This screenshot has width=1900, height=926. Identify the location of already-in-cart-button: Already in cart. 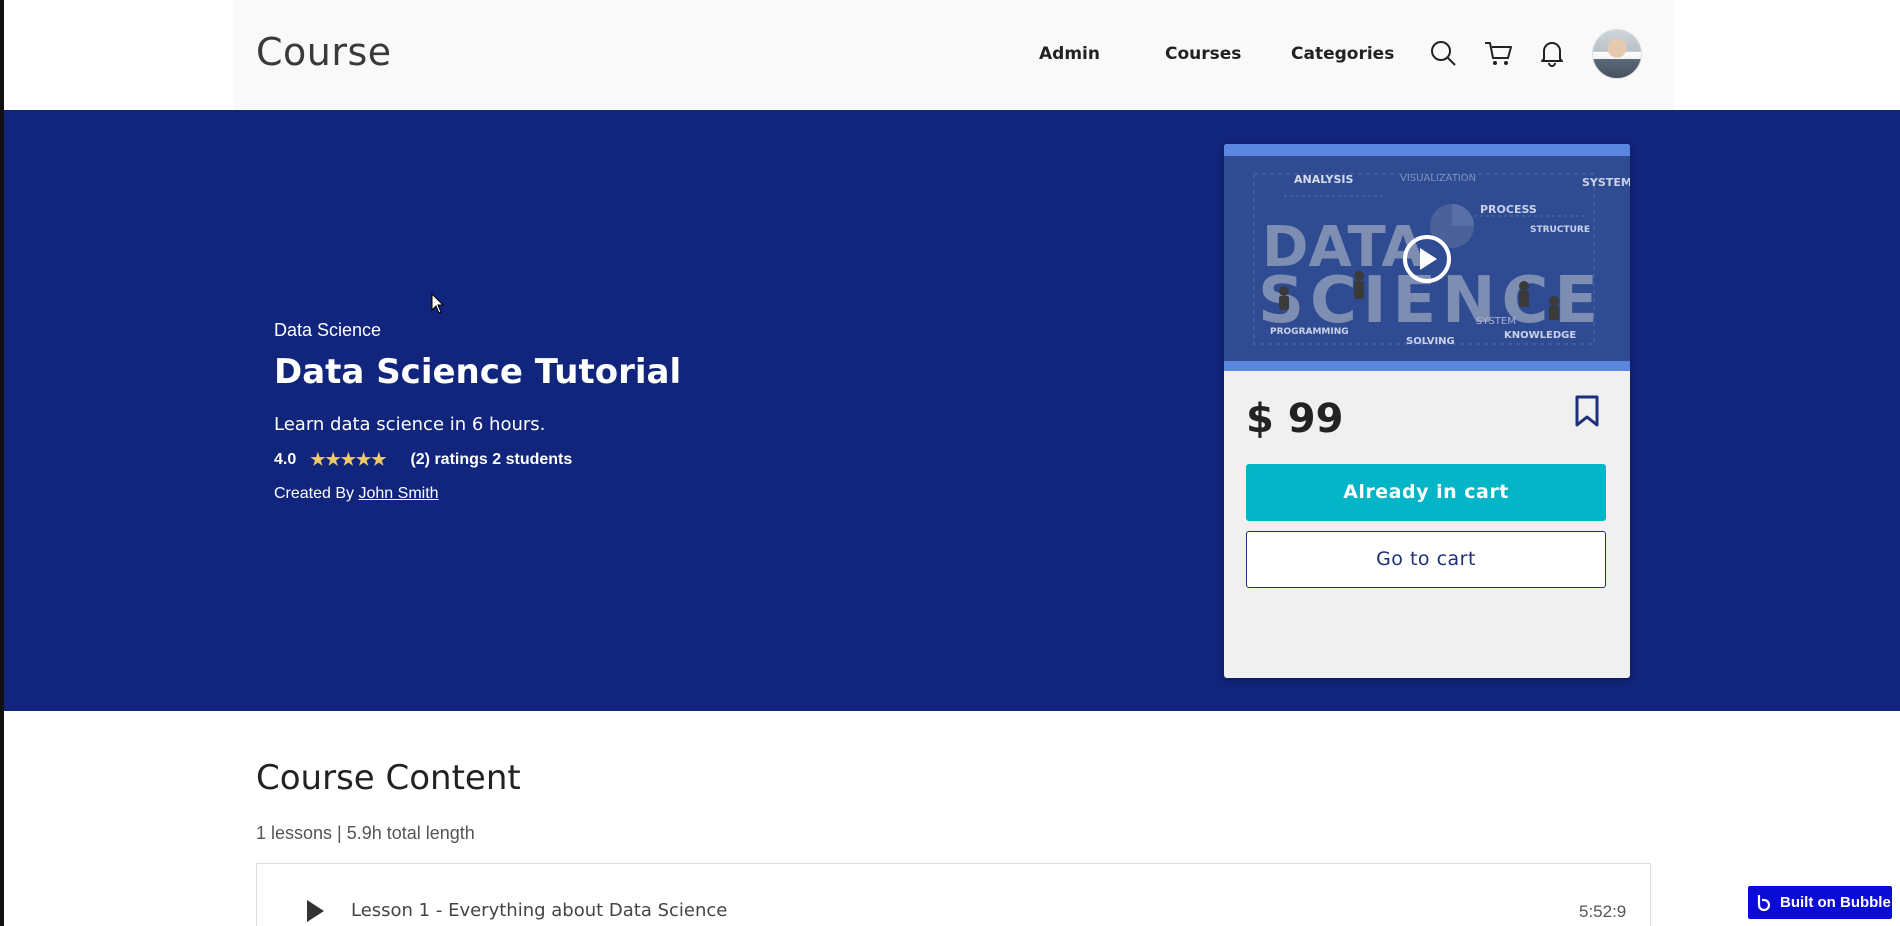
(1426, 492).